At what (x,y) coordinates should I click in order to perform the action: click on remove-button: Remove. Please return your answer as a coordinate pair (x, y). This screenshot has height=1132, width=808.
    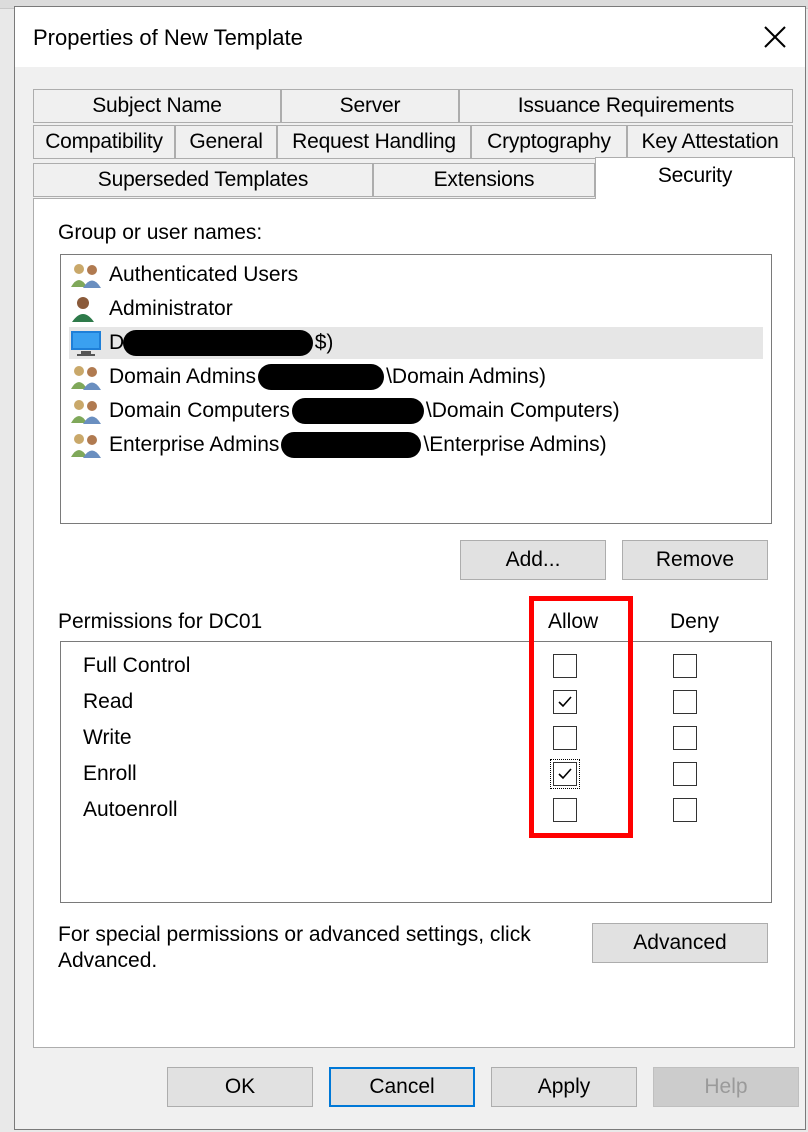
    Looking at the image, I should click on (695, 560).